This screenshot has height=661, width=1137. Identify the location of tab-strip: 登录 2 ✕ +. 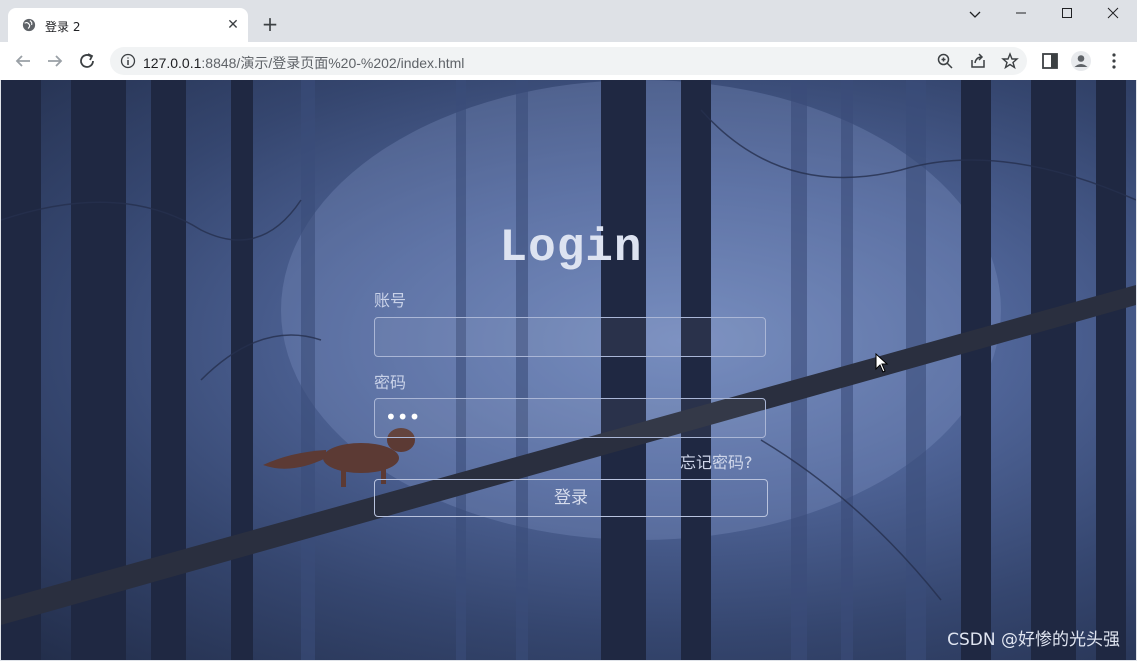
(568, 21).